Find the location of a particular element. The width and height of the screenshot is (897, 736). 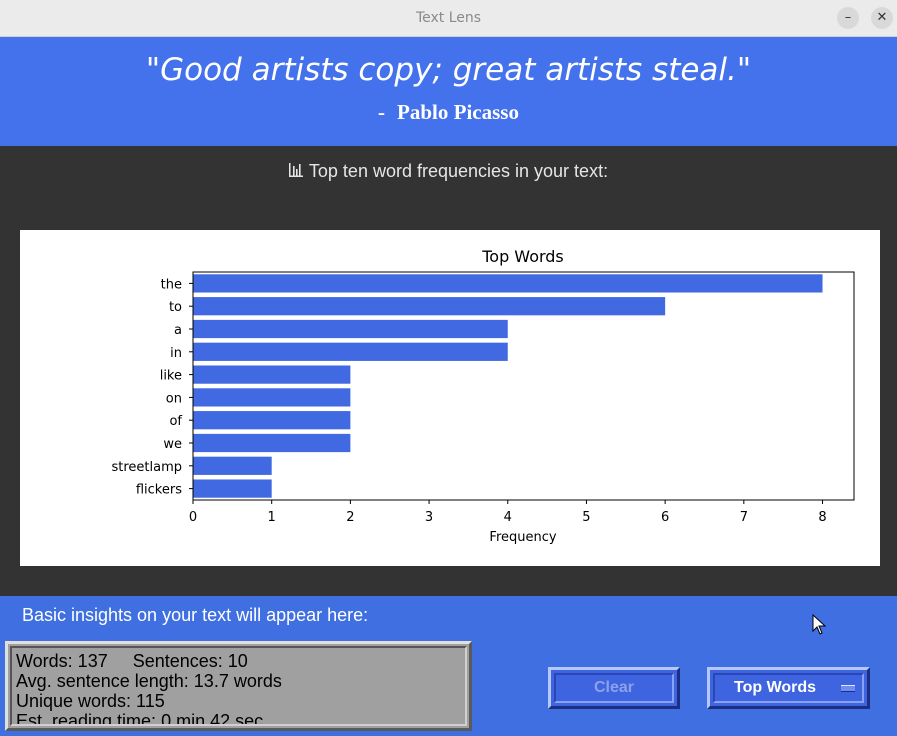

bar-the is located at coordinates (508, 283).